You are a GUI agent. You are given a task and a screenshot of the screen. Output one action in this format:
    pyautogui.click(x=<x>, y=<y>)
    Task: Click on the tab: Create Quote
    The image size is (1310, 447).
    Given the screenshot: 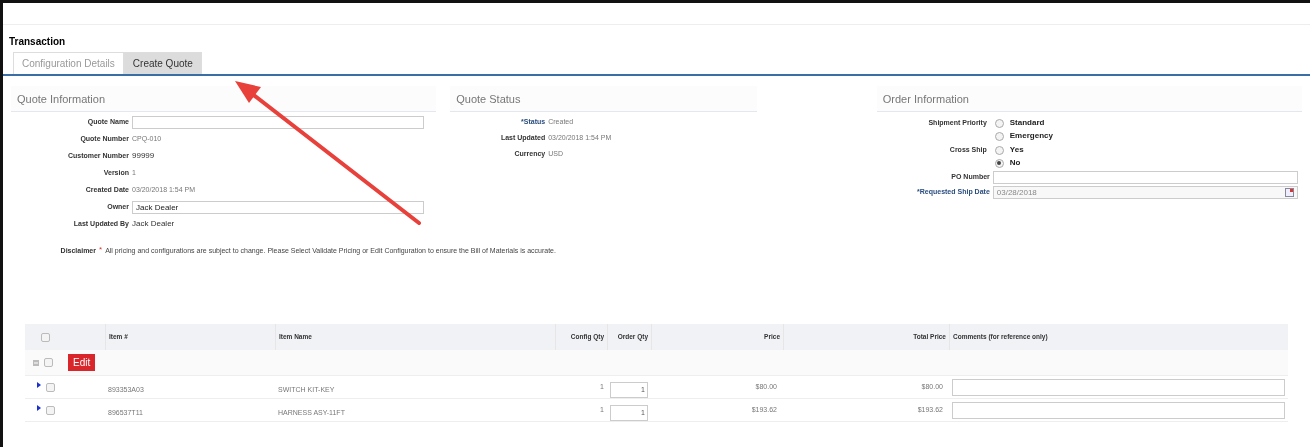 What is the action you would take?
    pyautogui.click(x=162, y=63)
    